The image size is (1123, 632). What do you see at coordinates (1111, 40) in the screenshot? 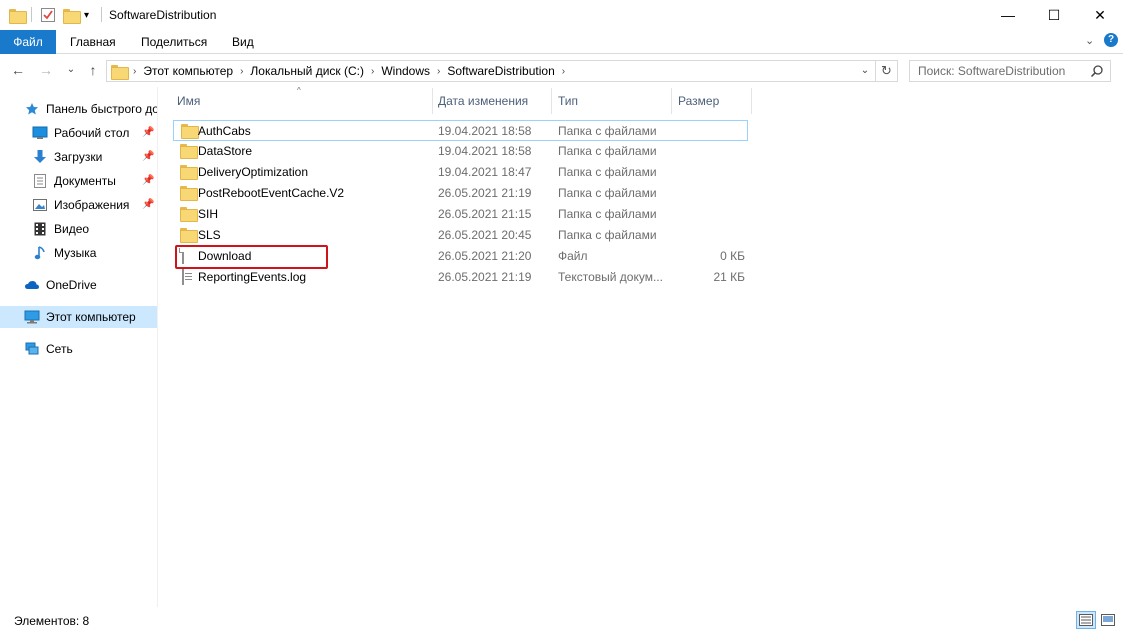
I see `help-icon: ?` at bounding box center [1111, 40].